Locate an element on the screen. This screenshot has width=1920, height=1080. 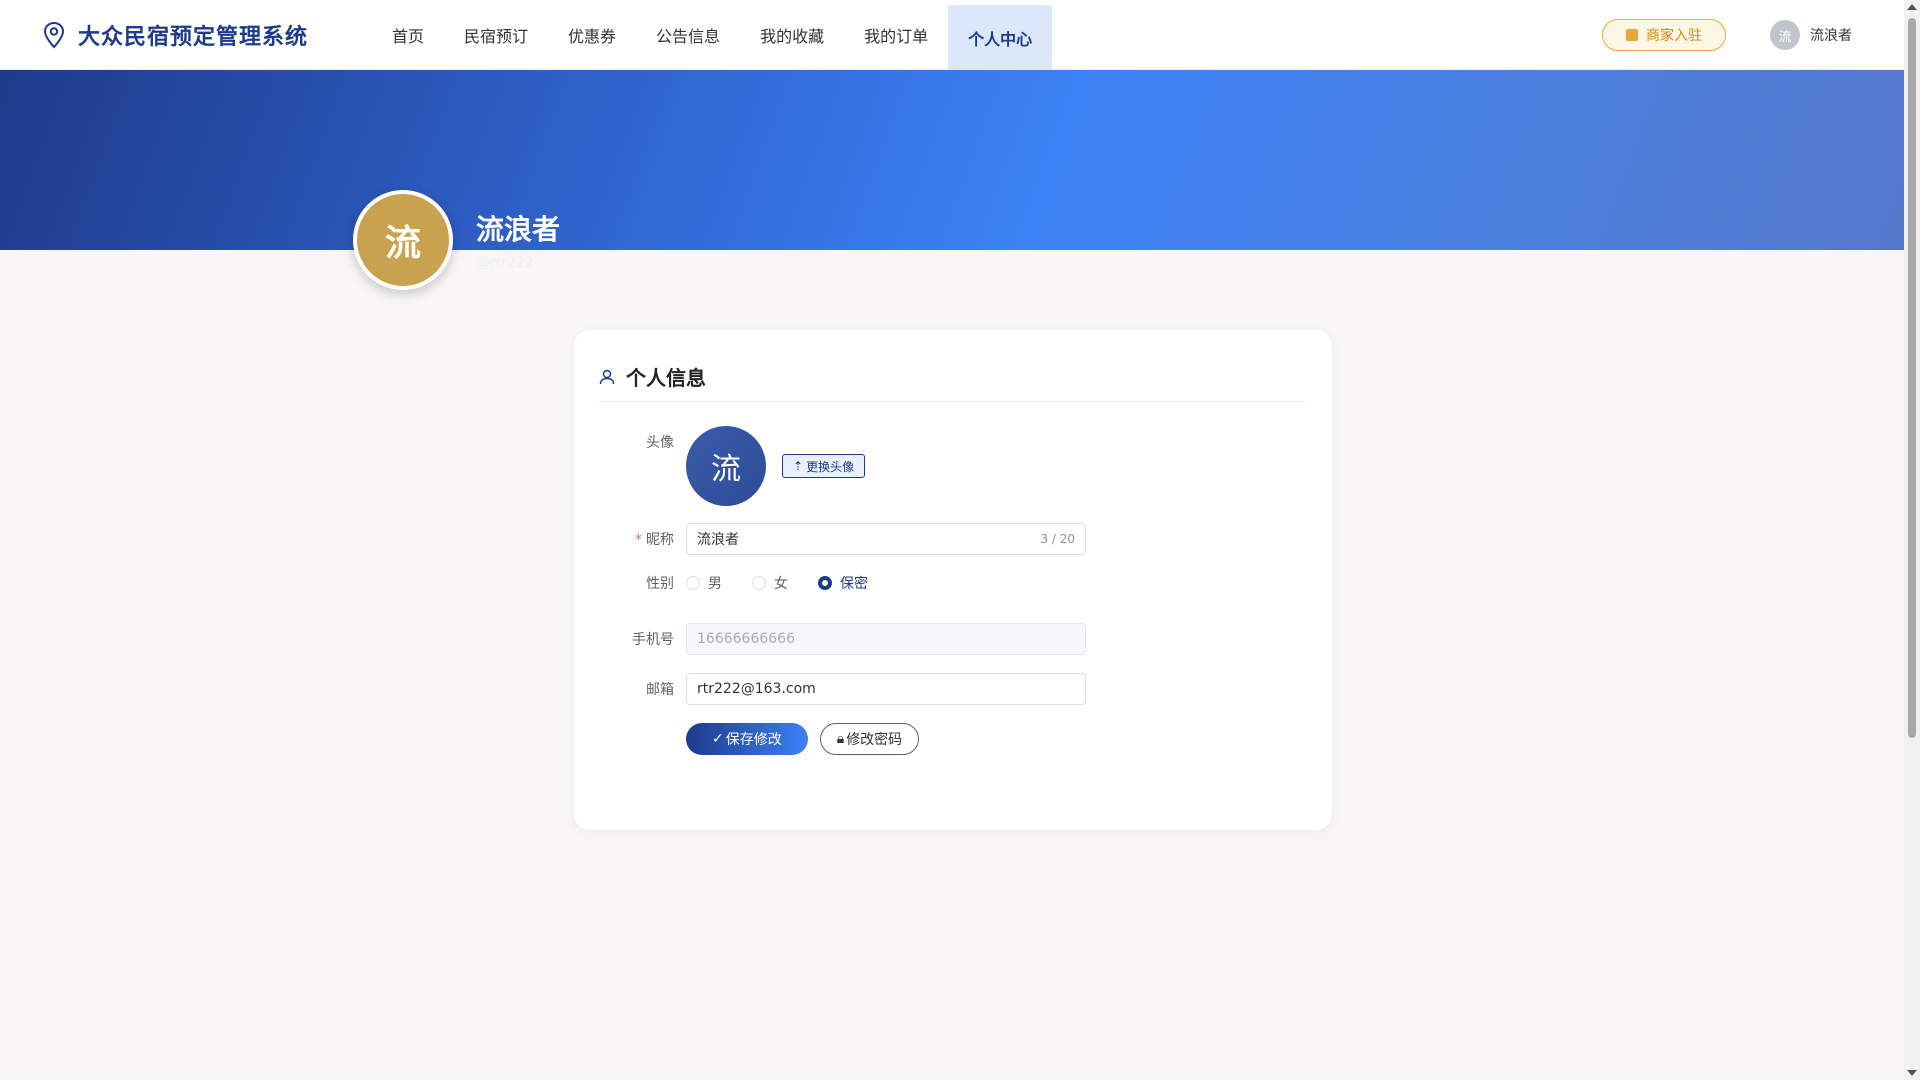
user-name: 流浪者 is located at coordinates (1831, 36).